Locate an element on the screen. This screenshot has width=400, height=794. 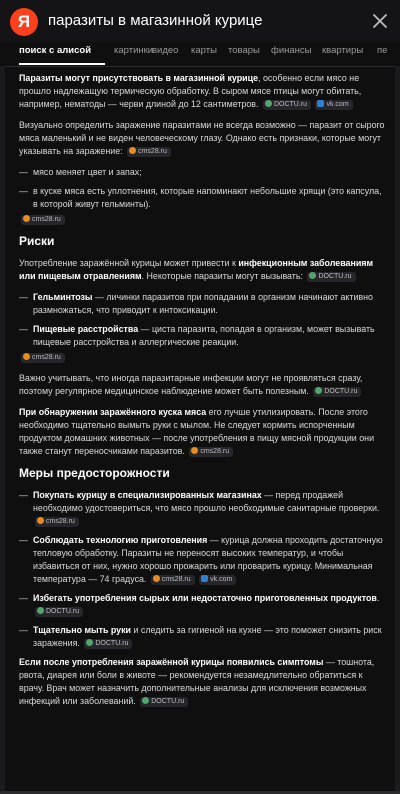
tab-images: картинки is located at coordinates (133, 50).